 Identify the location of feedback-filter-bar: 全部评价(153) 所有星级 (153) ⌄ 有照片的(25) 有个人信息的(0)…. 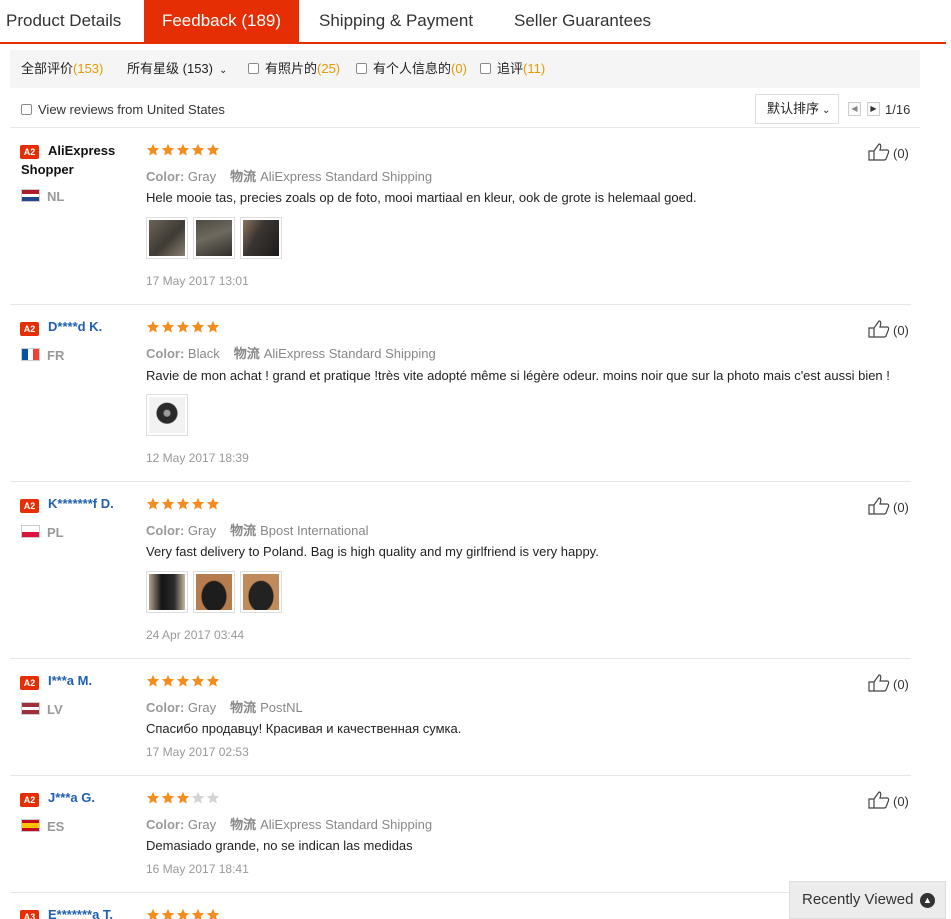
(465, 69).